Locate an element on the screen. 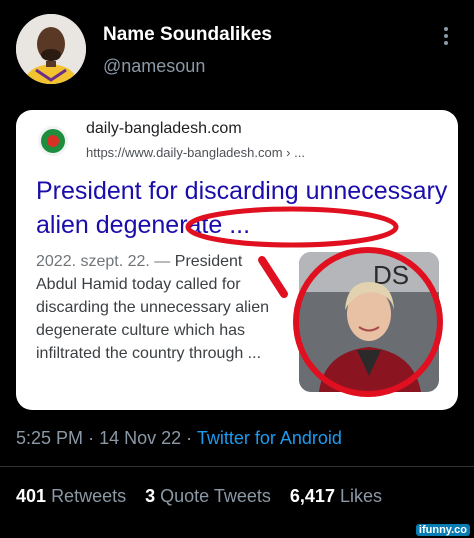 This screenshot has height=538, width=474. watermark: ifunny.co is located at coordinates (442, 530).